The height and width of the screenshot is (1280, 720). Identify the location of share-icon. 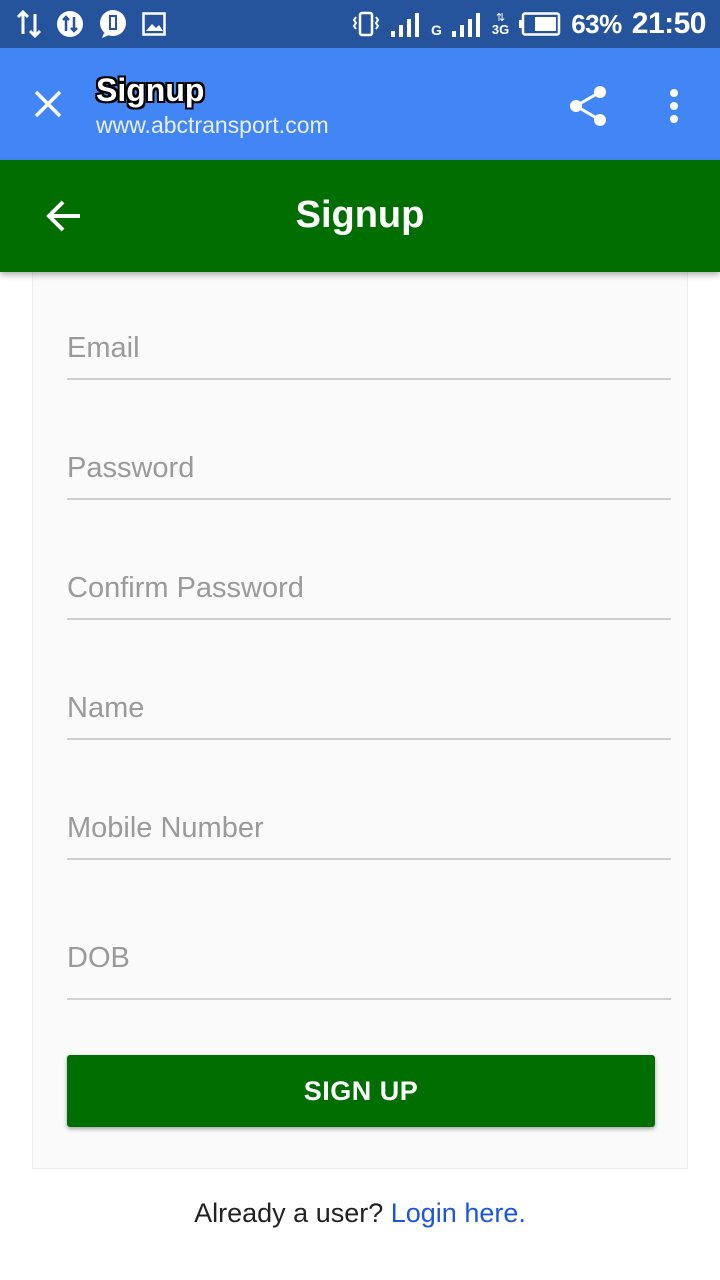
(588, 106).